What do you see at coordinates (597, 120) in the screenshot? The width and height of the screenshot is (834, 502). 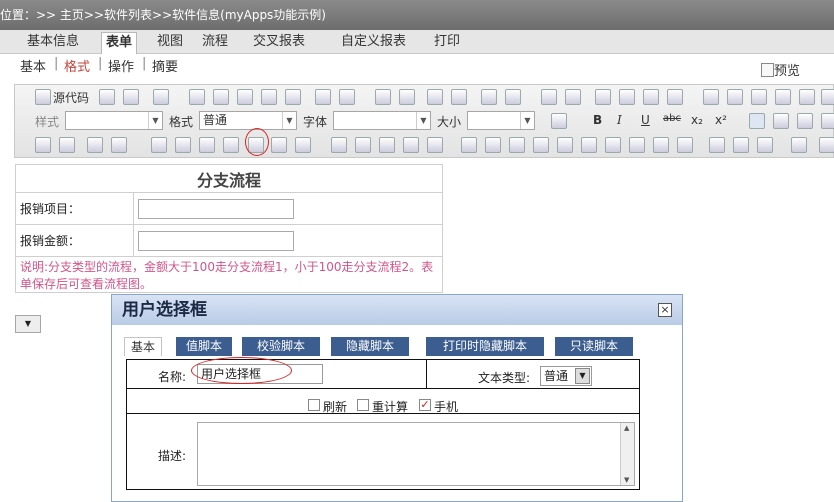 I see `bold-icon: B` at bounding box center [597, 120].